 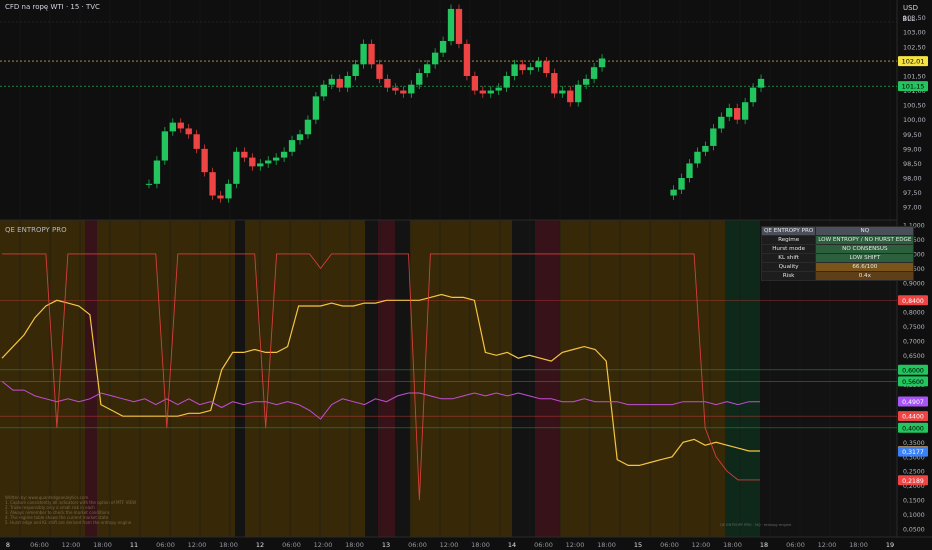 I want to click on time-axis-label: 8, so click(x=8, y=545).